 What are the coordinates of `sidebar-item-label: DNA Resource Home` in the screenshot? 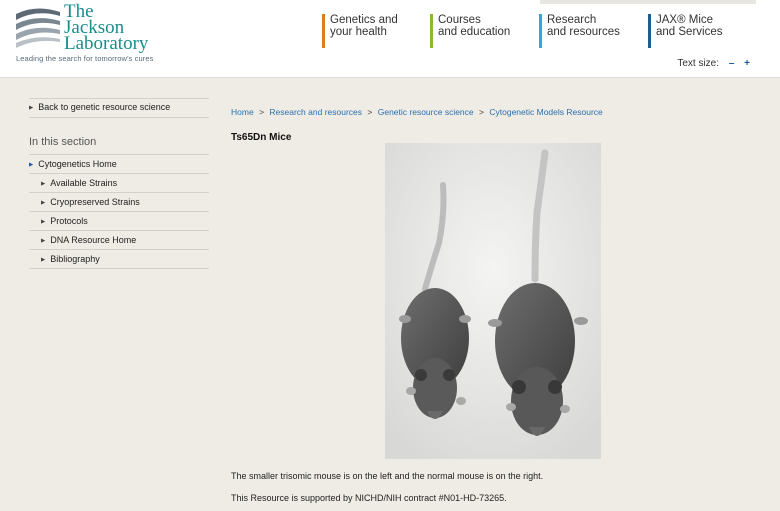 It's located at (93, 240).